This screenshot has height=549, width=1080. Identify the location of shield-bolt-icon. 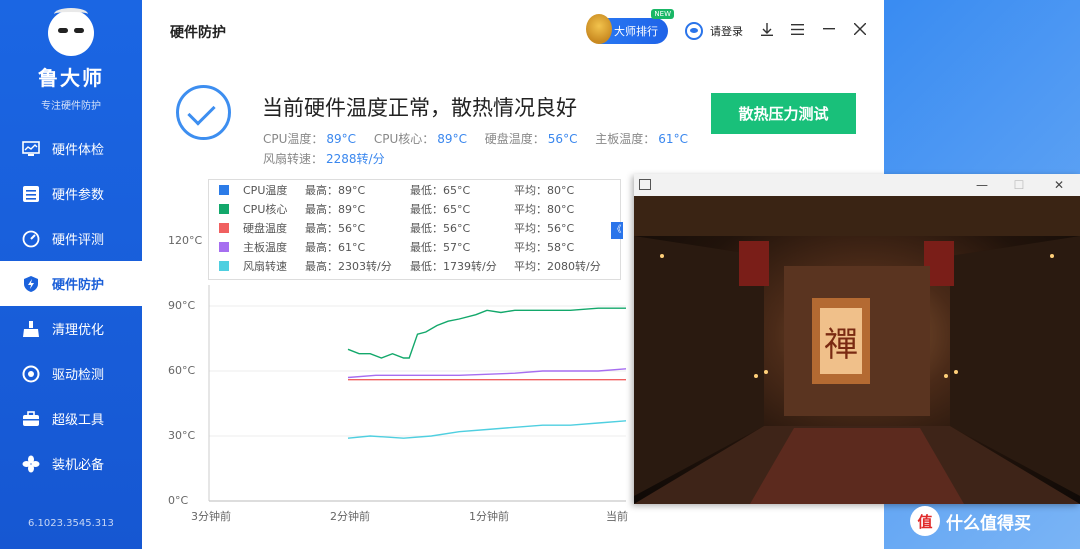
(31, 284).